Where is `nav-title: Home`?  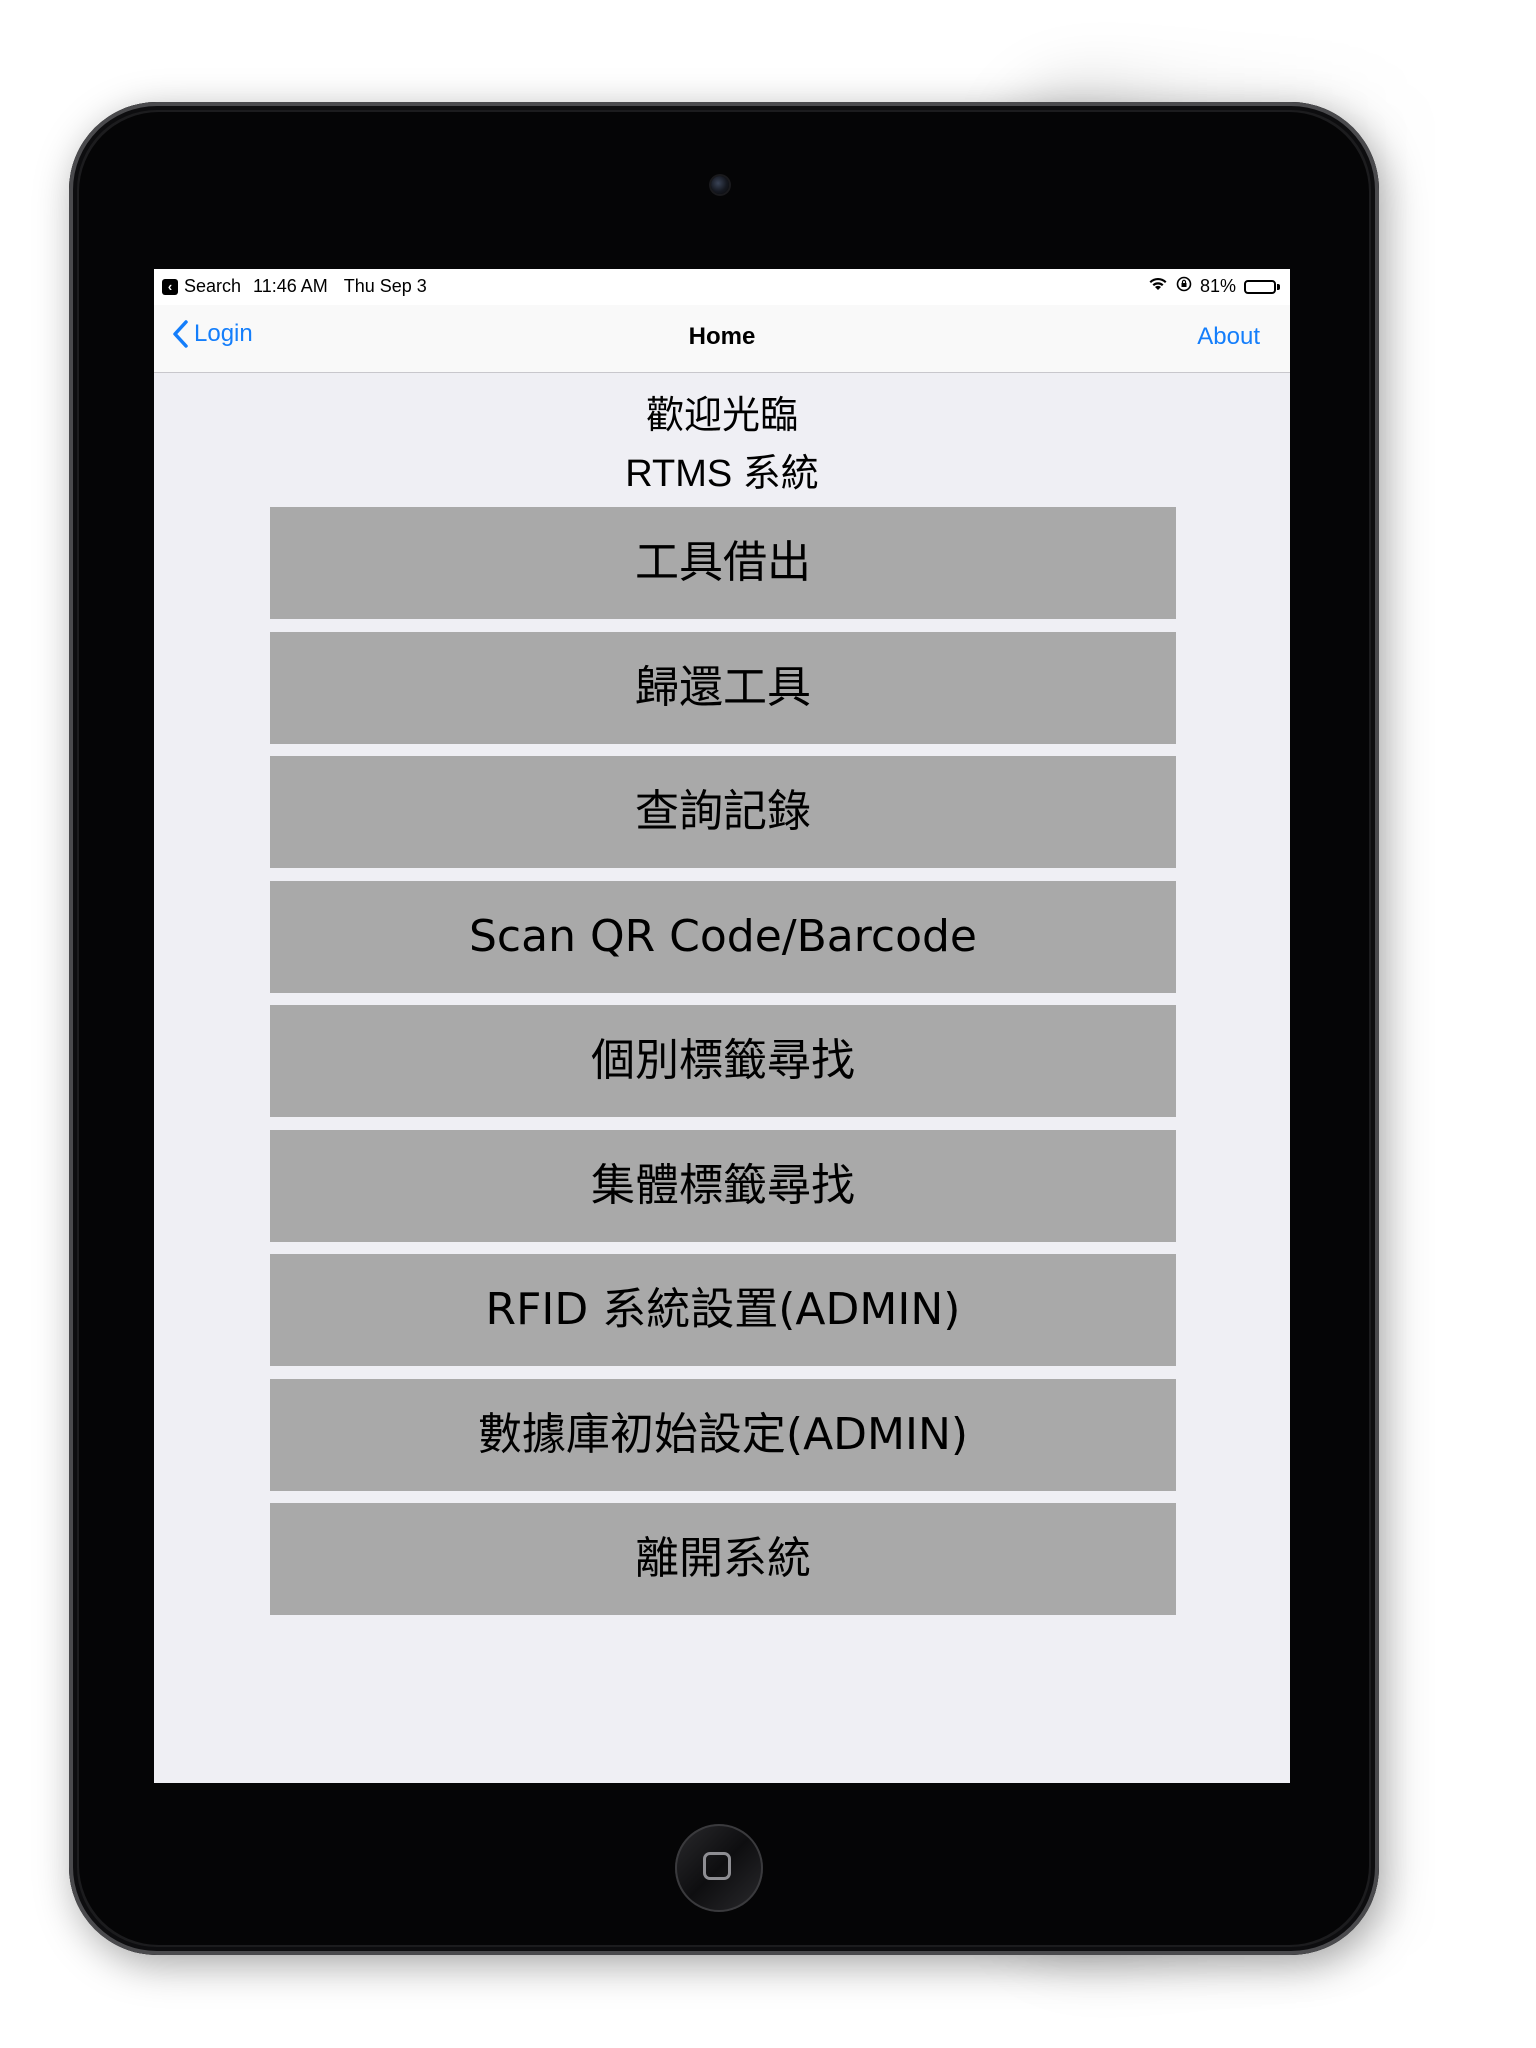 nav-title: Home is located at coordinates (722, 336).